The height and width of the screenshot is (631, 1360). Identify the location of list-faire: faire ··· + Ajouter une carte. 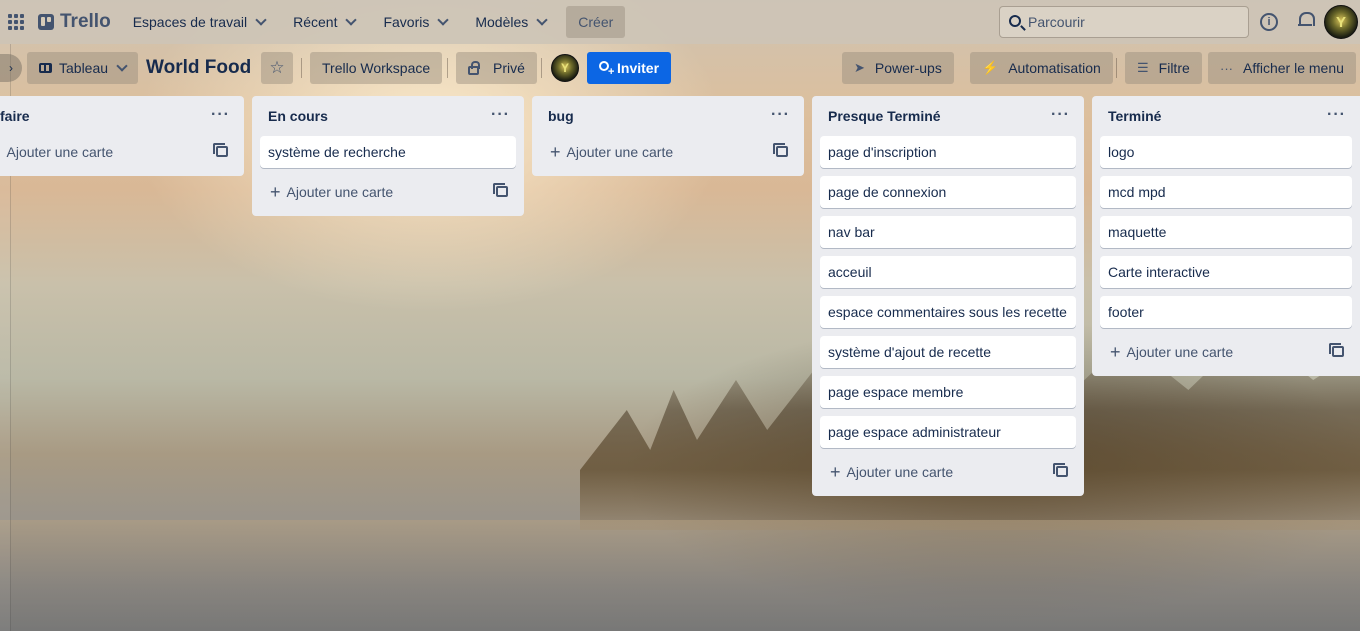
(122, 136).